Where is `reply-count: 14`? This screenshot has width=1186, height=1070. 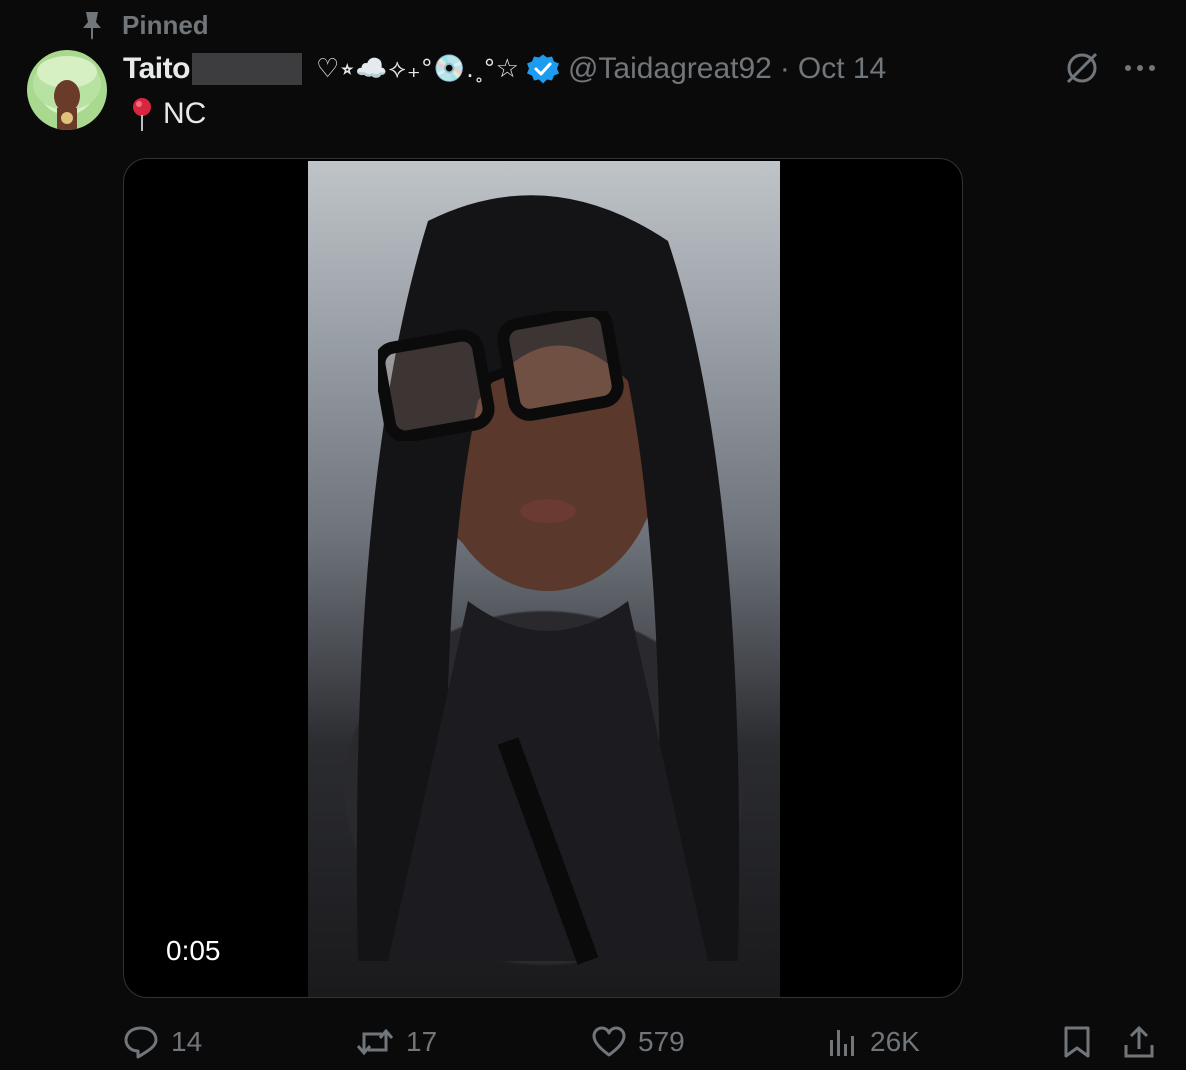
reply-count: 14 is located at coordinates (187, 1041).